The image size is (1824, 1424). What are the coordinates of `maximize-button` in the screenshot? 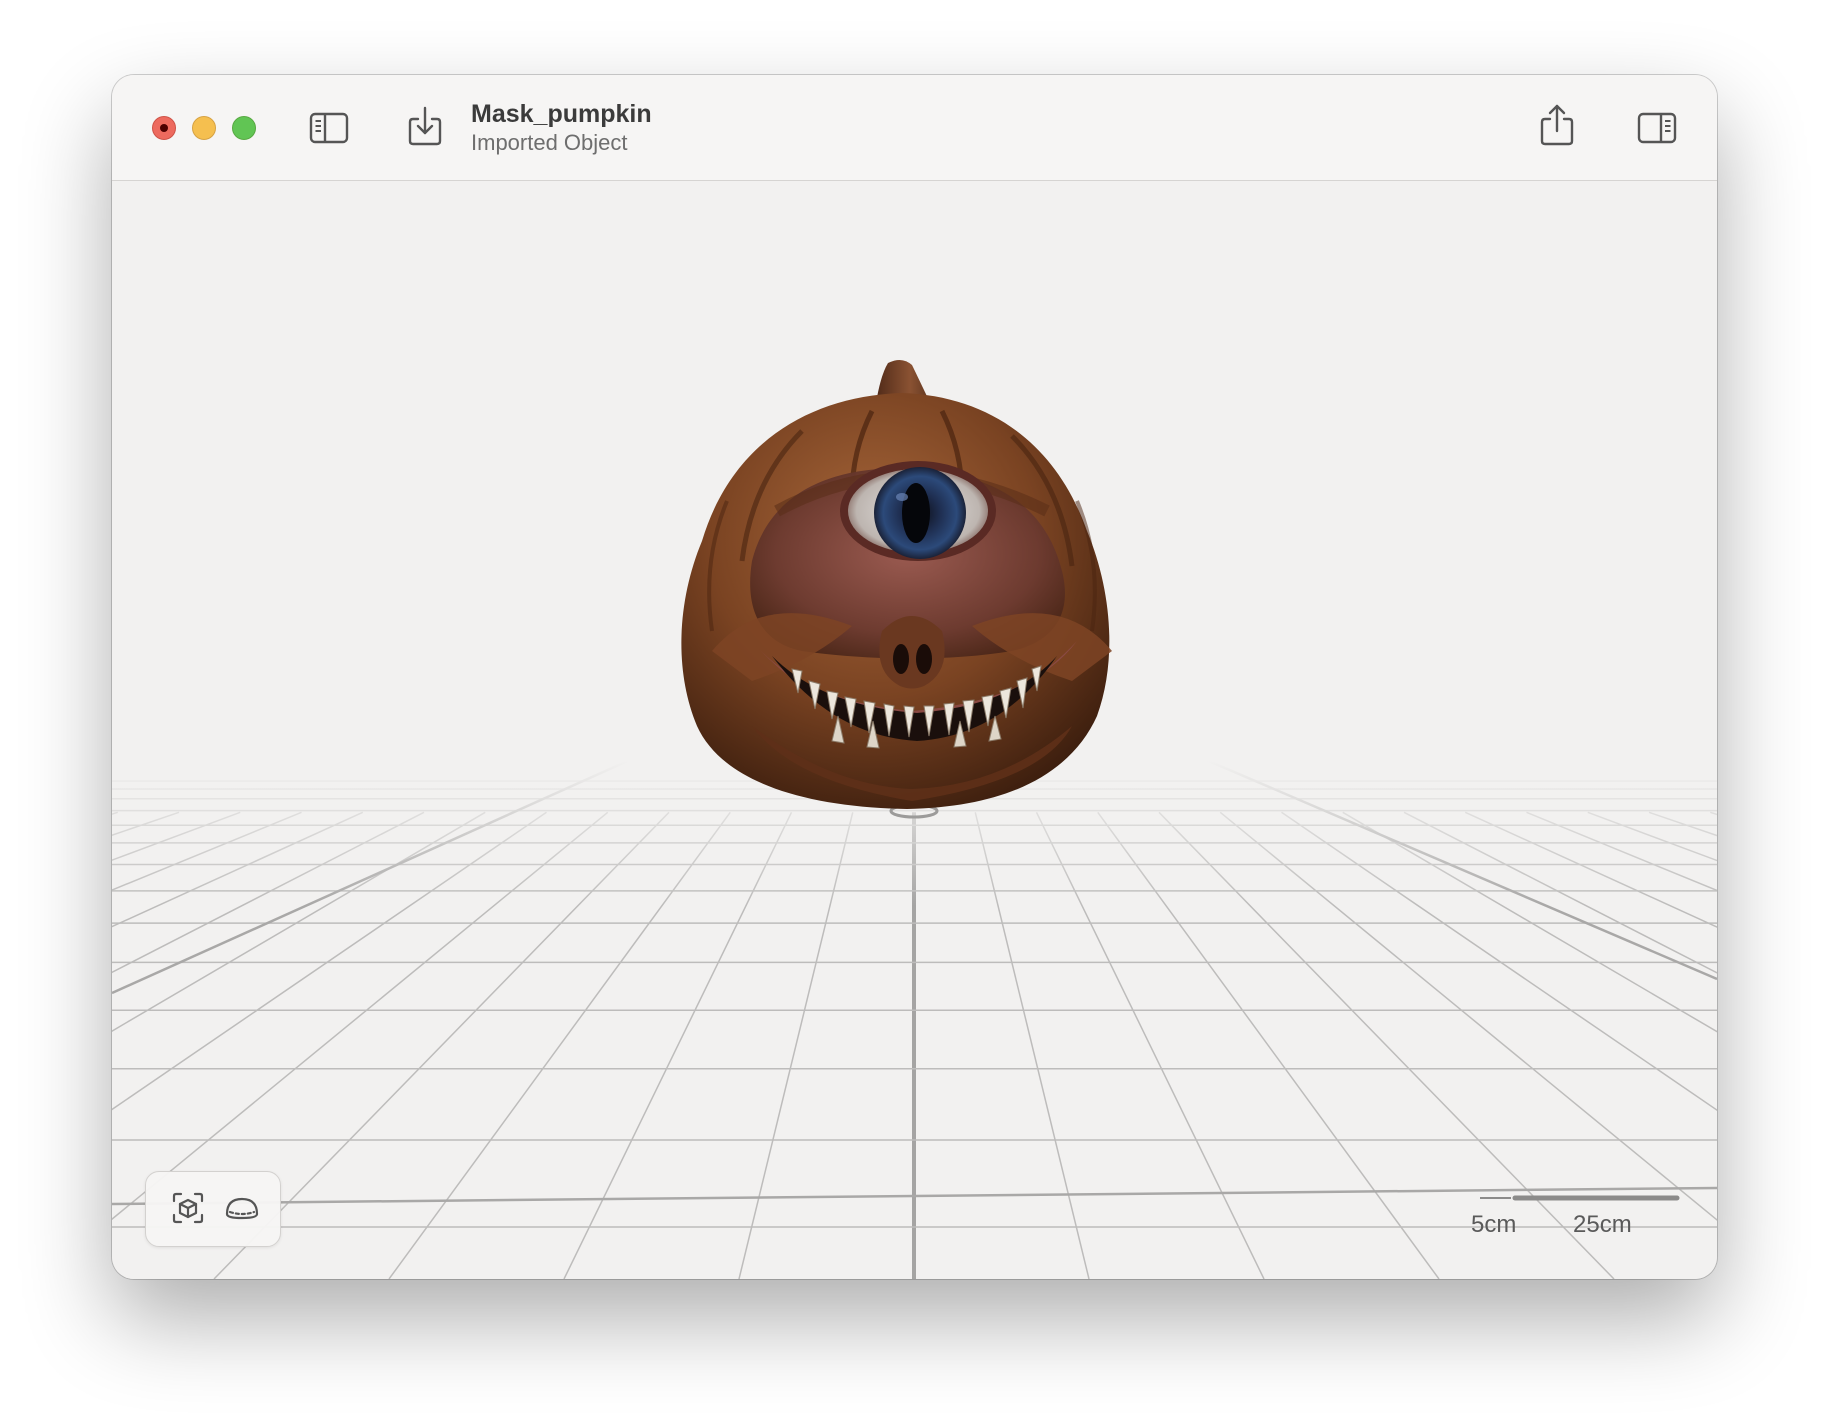 It's located at (244, 128).